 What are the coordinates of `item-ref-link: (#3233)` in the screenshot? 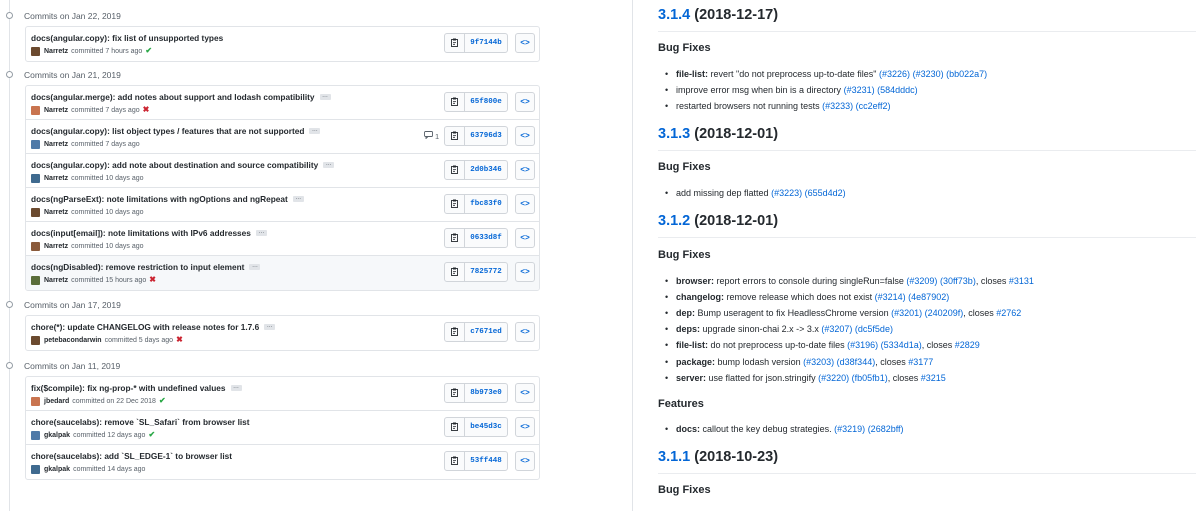 It's located at (837, 106).